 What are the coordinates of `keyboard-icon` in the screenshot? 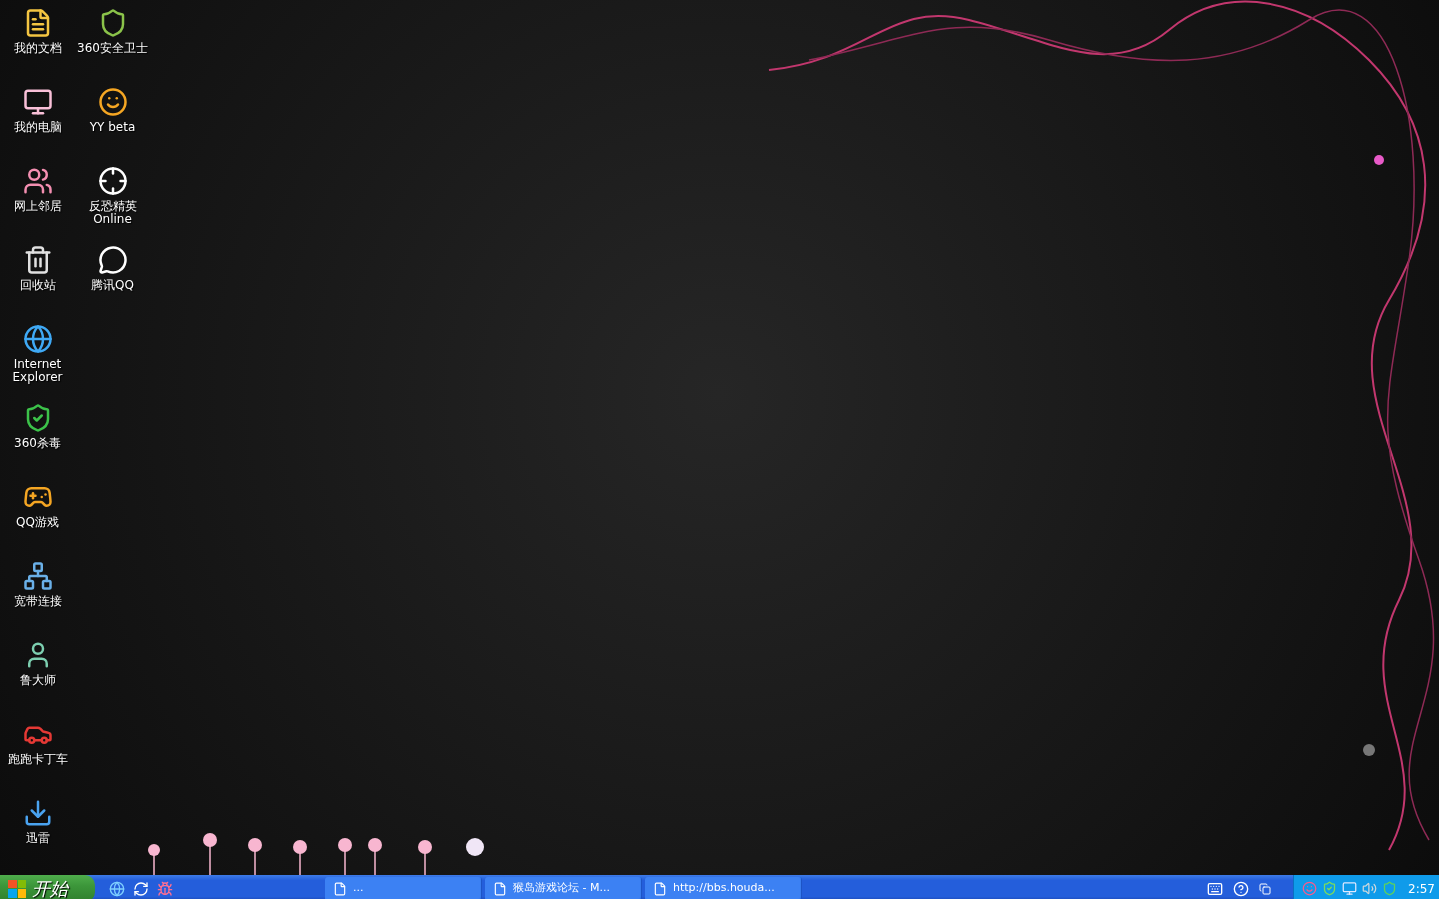 It's located at (1215, 888).